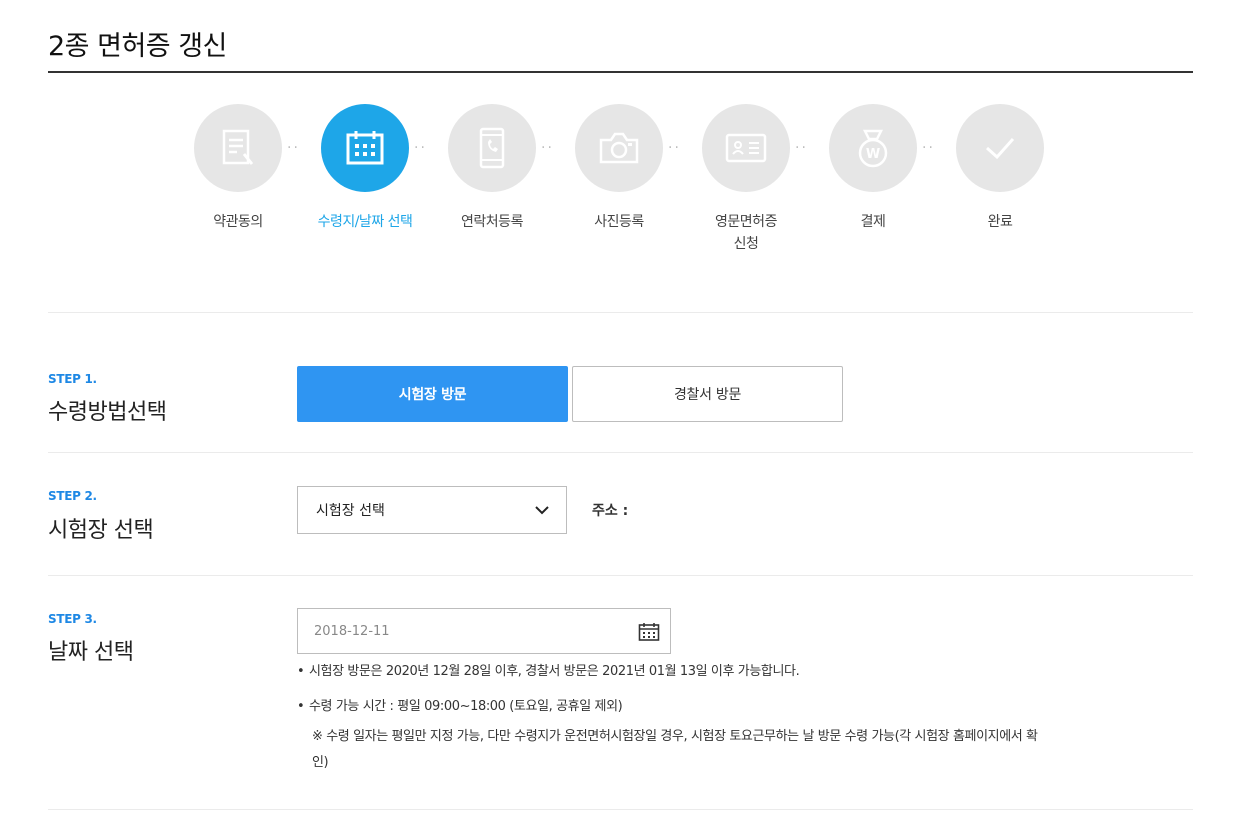 The height and width of the screenshot is (840, 1245). I want to click on check-icon, so click(1000, 149).